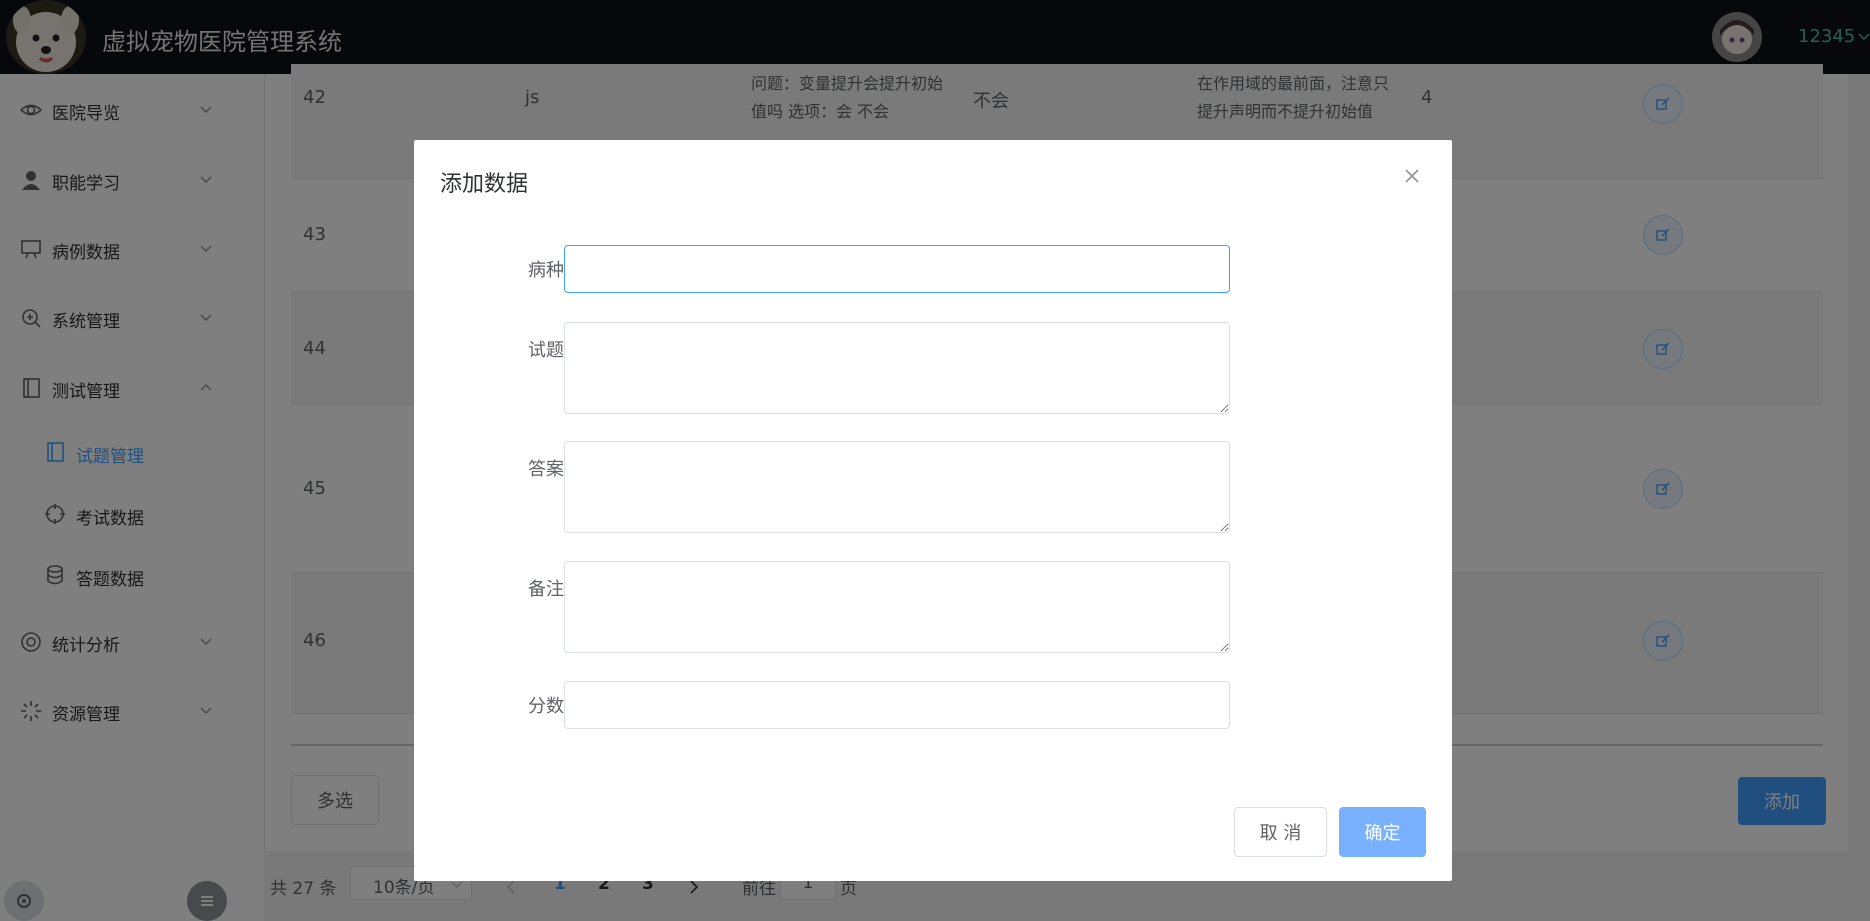  I want to click on question-label: 试题, so click(546, 350).